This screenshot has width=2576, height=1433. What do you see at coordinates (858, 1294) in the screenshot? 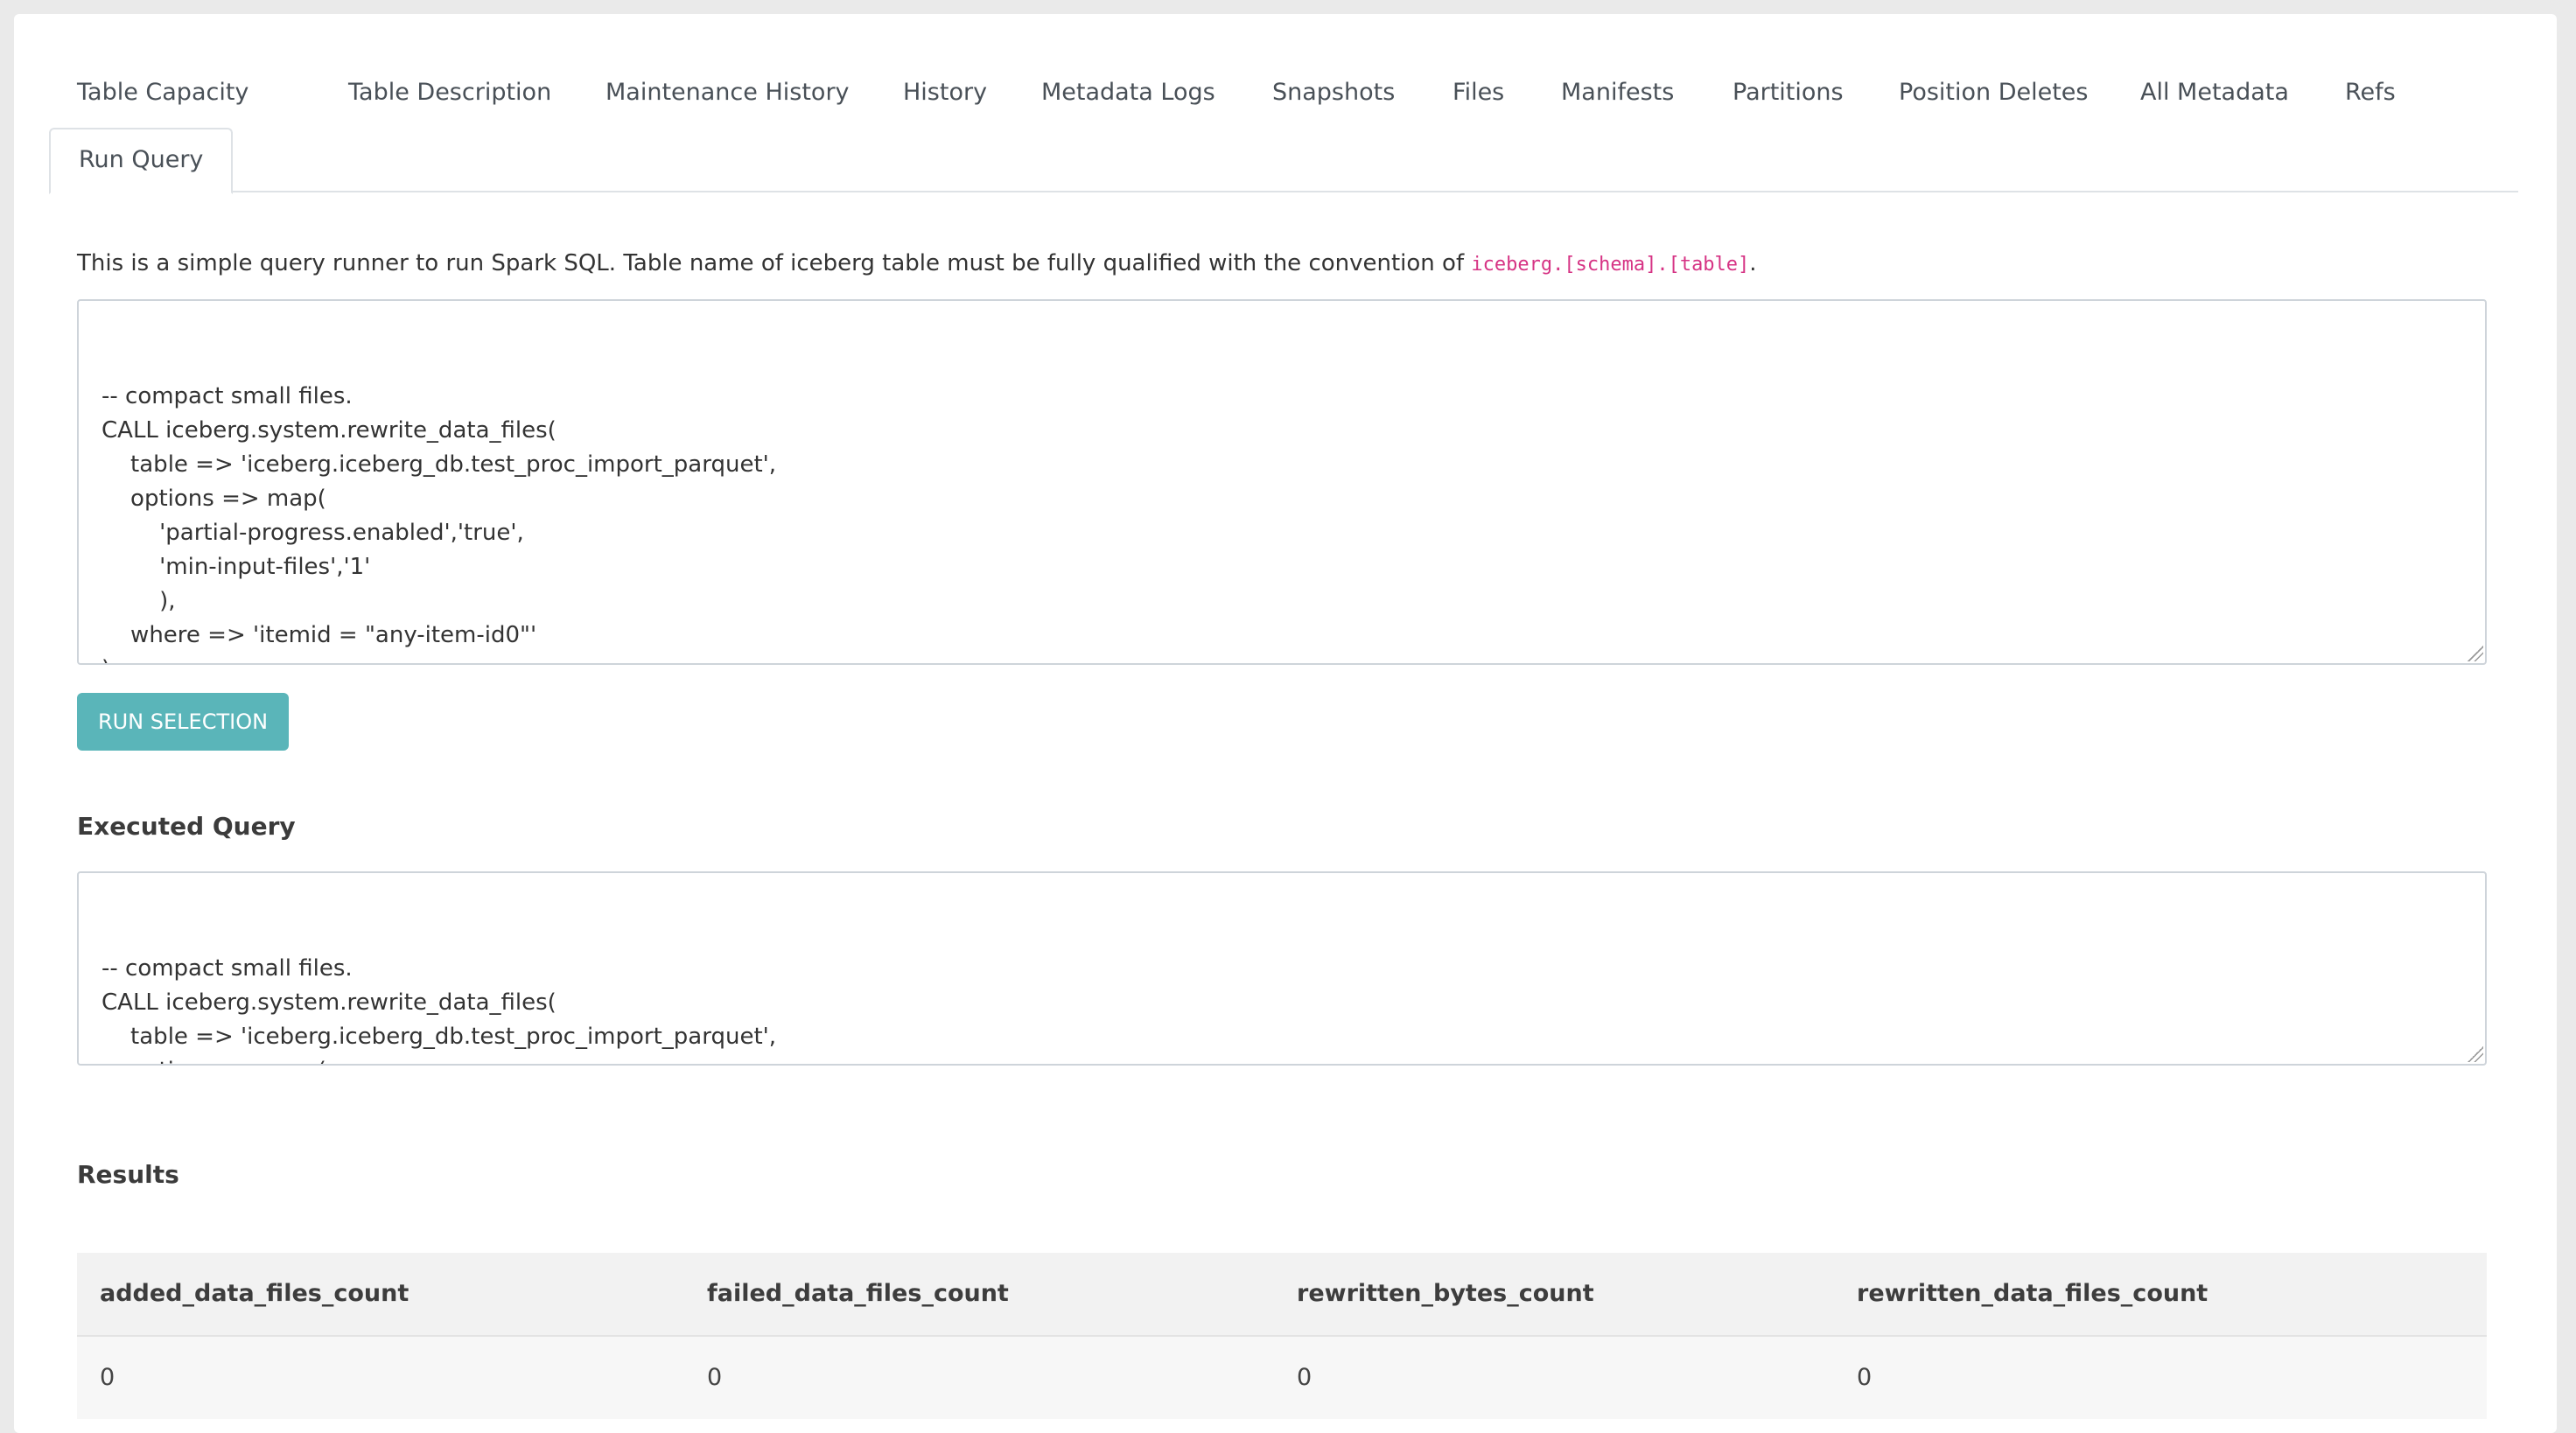
I see `column-header-failed-data-files-count: failed_data_files_count` at bounding box center [858, 1294].